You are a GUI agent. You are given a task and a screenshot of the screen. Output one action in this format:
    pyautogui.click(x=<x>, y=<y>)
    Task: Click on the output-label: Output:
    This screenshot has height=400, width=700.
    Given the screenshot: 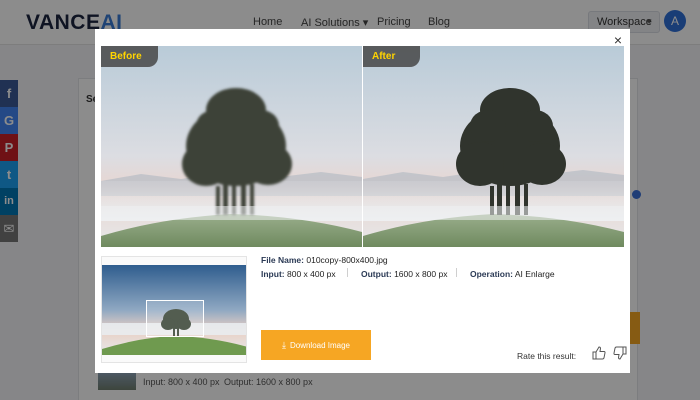 What is the action you would take?
    pyautogui.click(x=376, y=274)
    